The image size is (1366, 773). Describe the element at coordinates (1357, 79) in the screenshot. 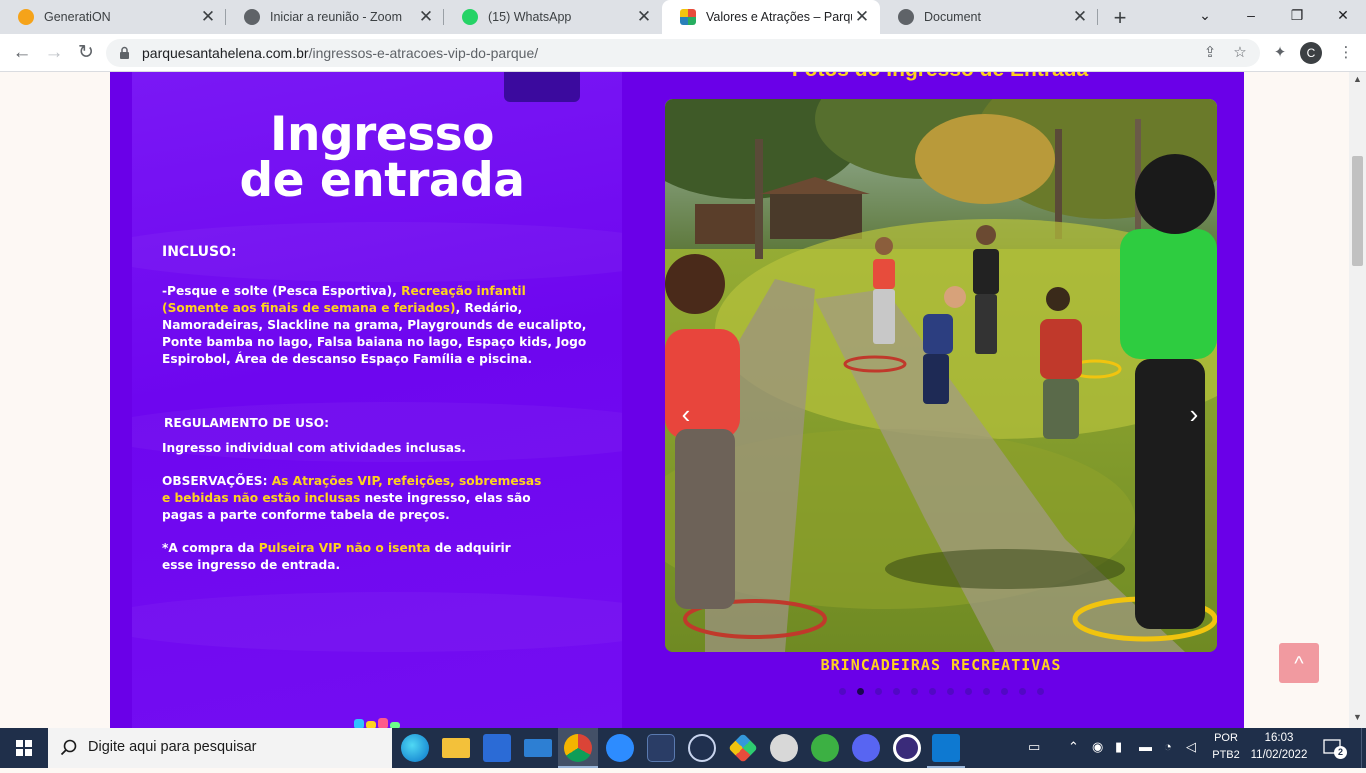

I see `scroll-up-icon: ▲` at that location.